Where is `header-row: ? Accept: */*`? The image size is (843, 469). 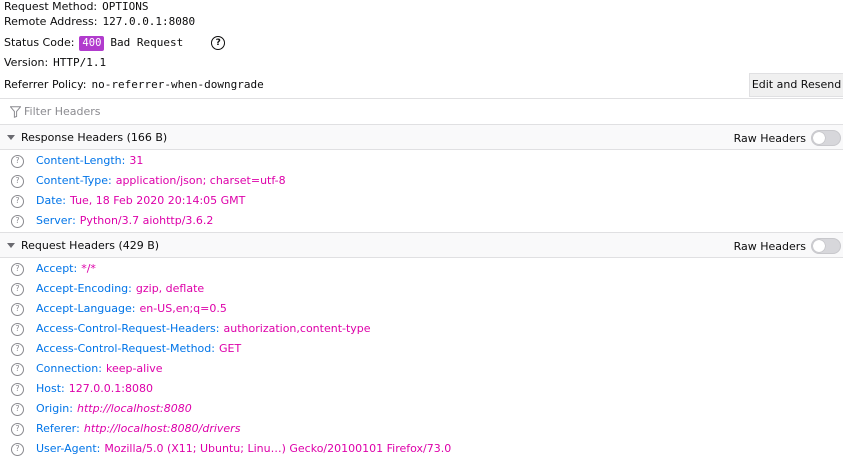
header-row: ? Accept: */* is located at coordinates (48, 269).